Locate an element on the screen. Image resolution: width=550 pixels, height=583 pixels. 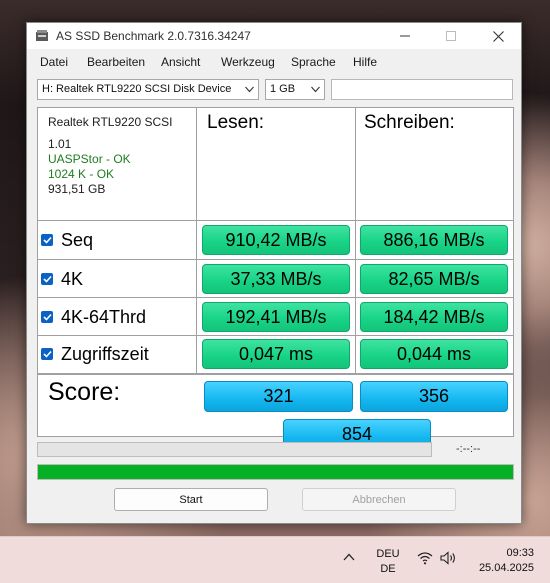
driver-status: UASPStor - OK is located at coordinates (89, 159).